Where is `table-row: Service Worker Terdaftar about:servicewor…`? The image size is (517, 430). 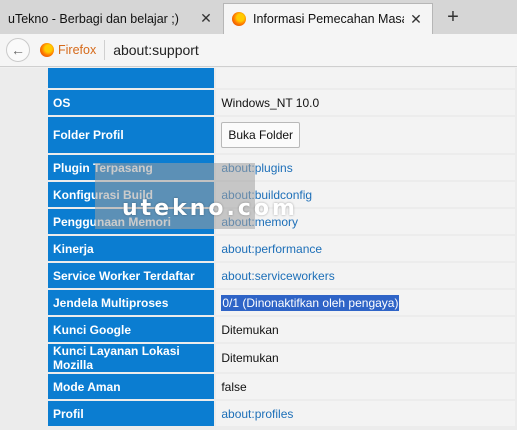 table-row: Service Worker Terdaftar about:servicewor… is located at coordinates (281, 275).